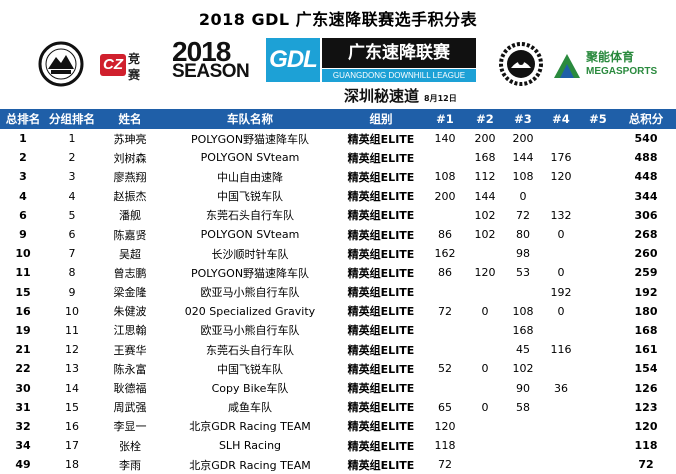  I want to click on cell-group-rank: 12, so click(72, 350).